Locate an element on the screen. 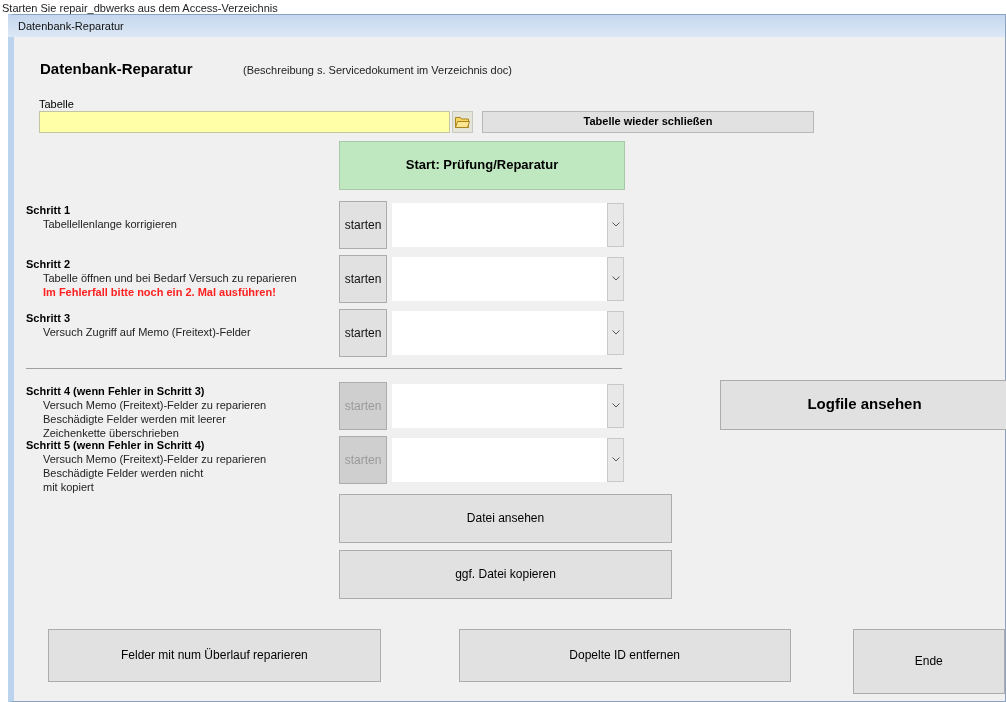 The image size is (1006, 702). step-title: Schritt 1 is located at coordinates (48, 209).